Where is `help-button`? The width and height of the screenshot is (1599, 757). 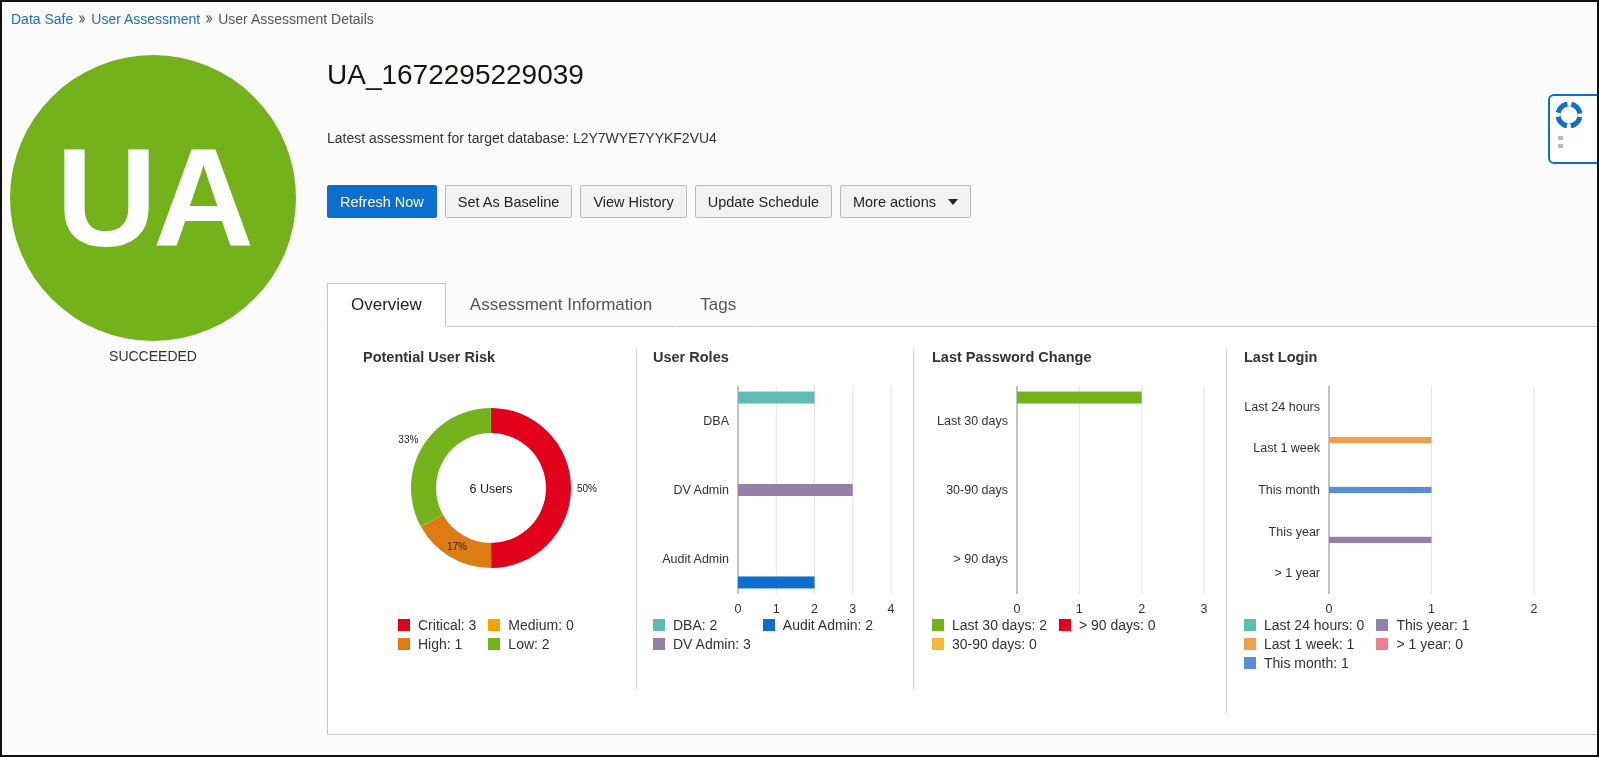 help-button is located at coordinates (1572, 129).